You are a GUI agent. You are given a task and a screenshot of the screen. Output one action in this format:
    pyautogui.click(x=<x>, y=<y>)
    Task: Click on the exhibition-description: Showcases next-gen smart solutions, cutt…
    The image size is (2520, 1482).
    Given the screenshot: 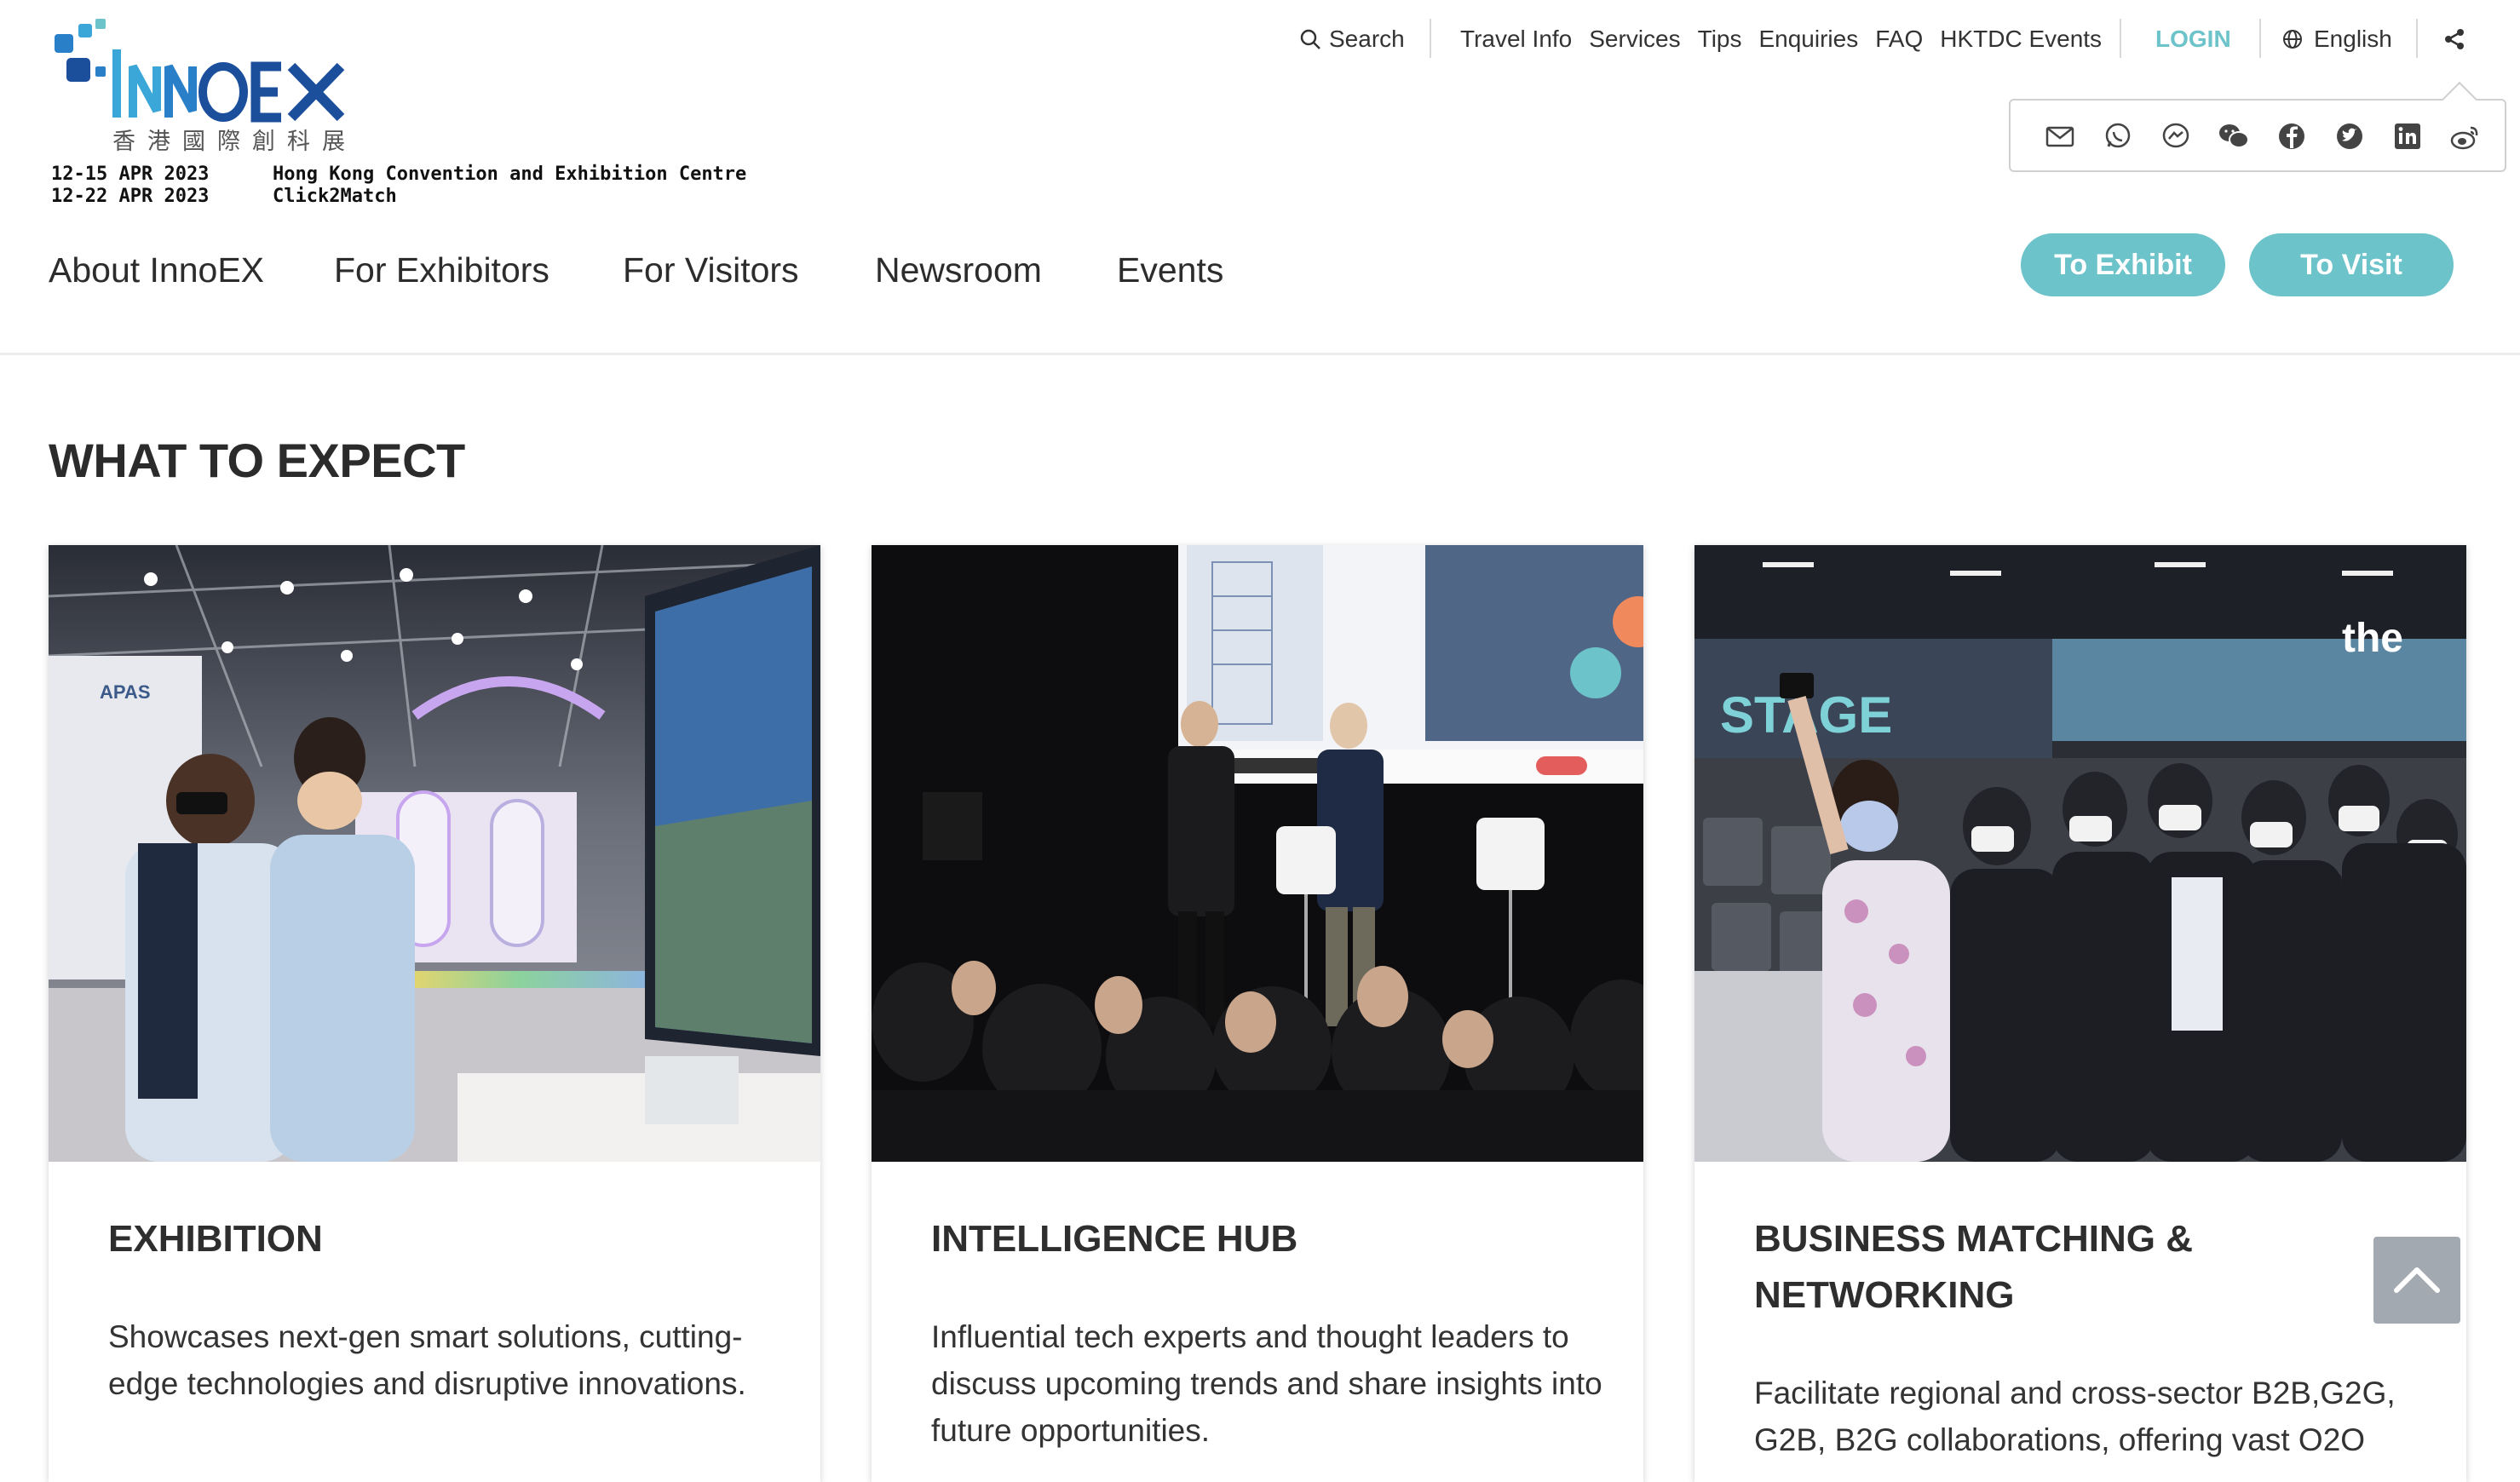 What is the action you would take?
    pyautogui.click(x=427, y=1360)
    